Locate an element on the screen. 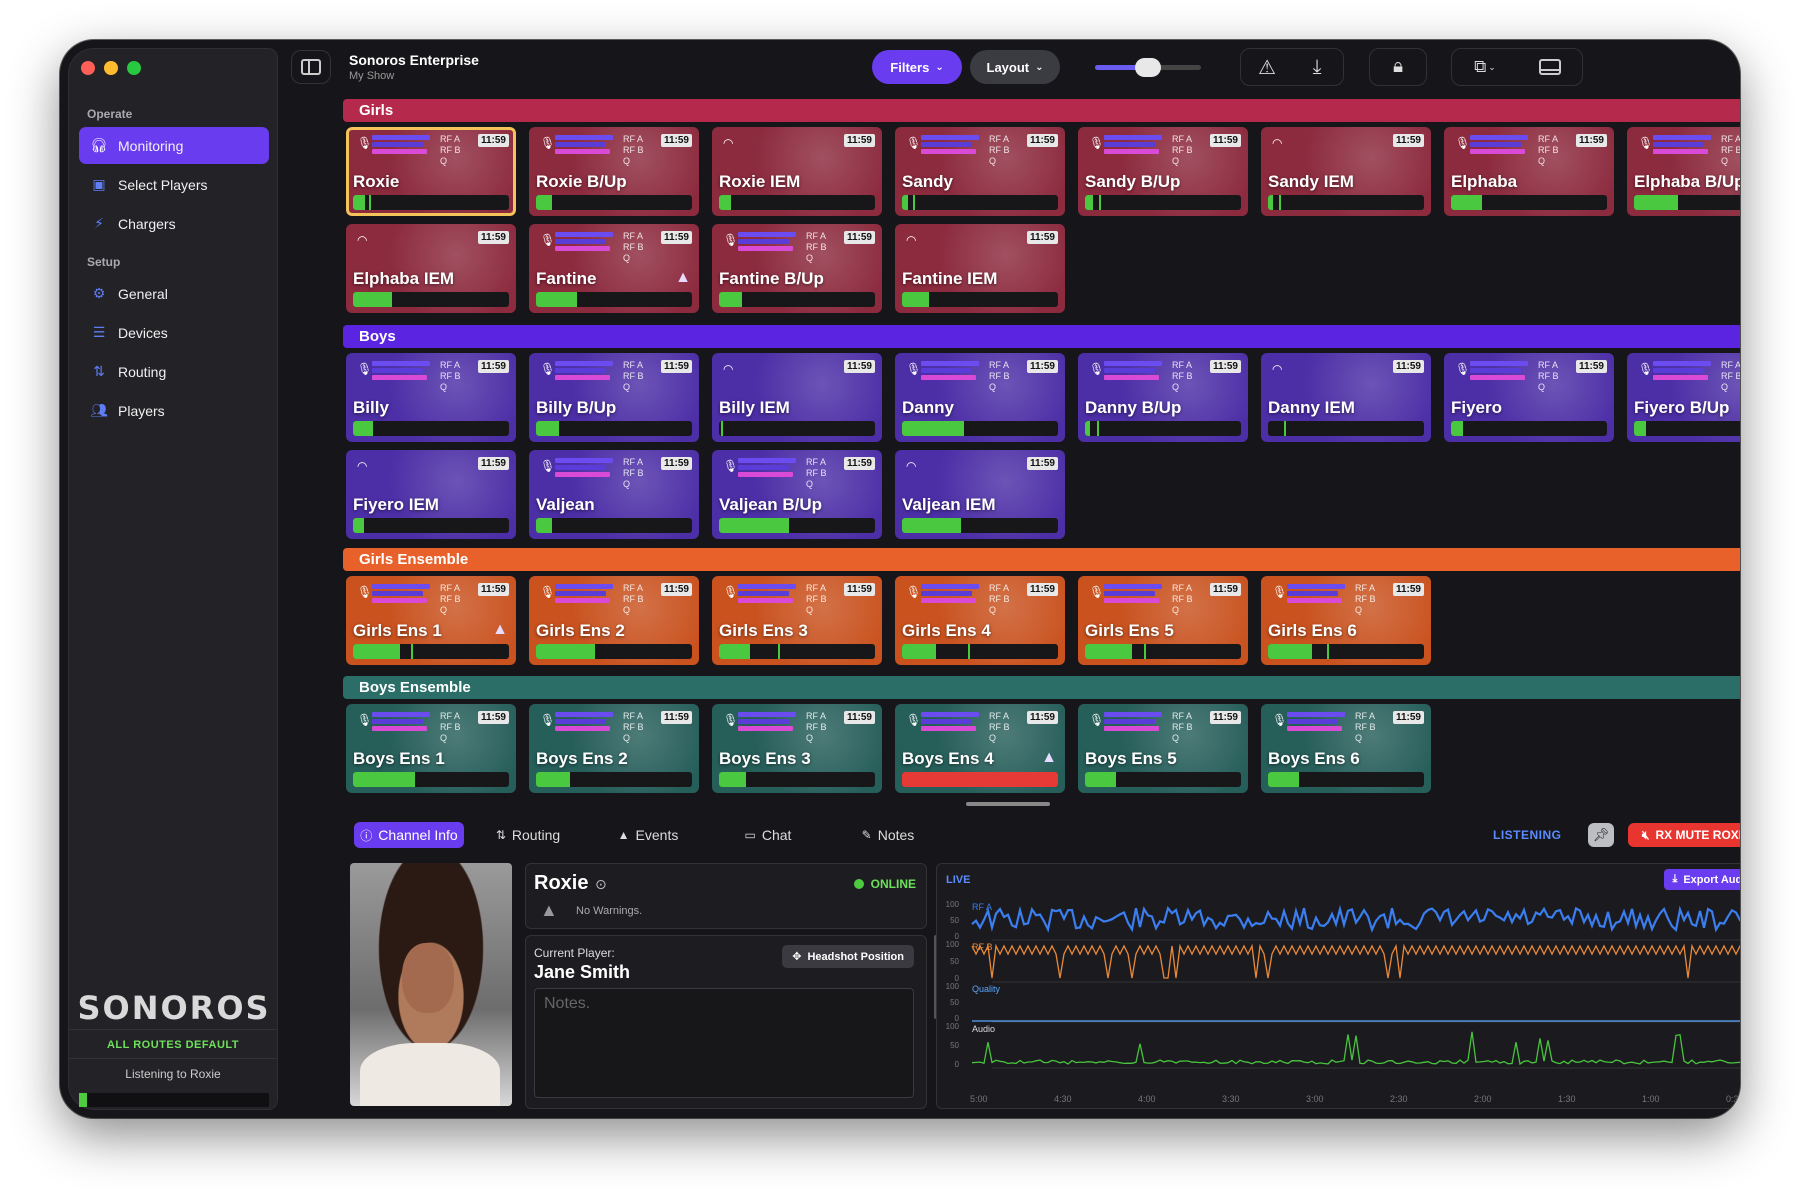  channel-tile: 🎙︎ RF A RF B Q 11:59 Boys Ens 5 is located at coordinates (1163, 748).